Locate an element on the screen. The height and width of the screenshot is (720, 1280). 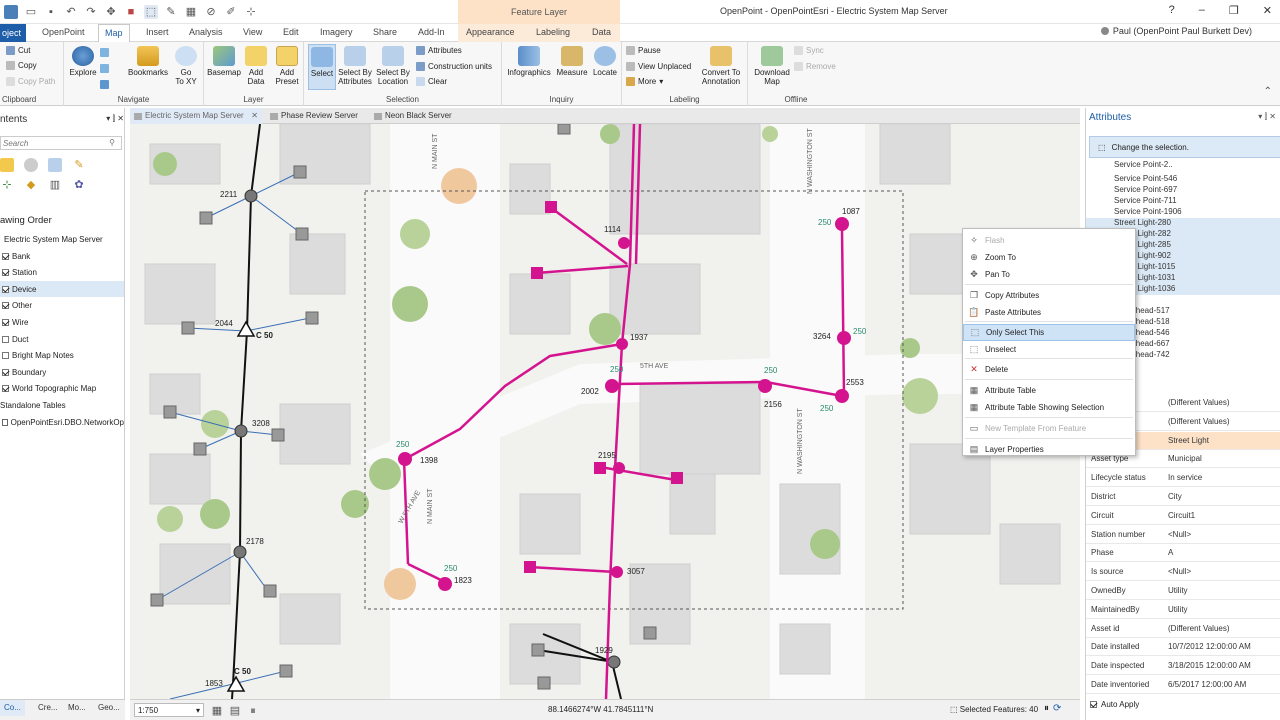
construction-units-button: Construction units is located at coordinates (454, 66).